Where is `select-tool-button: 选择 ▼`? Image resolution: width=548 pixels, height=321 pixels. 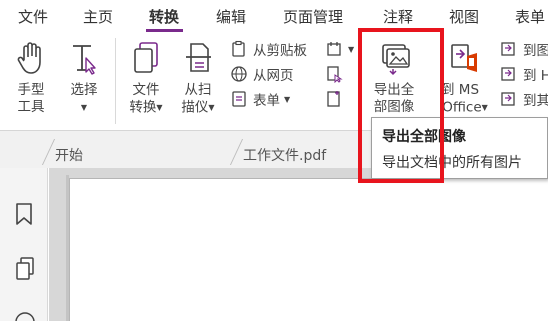
select-tool-button: 选择 ▼ is located at coordinates (84, 78).